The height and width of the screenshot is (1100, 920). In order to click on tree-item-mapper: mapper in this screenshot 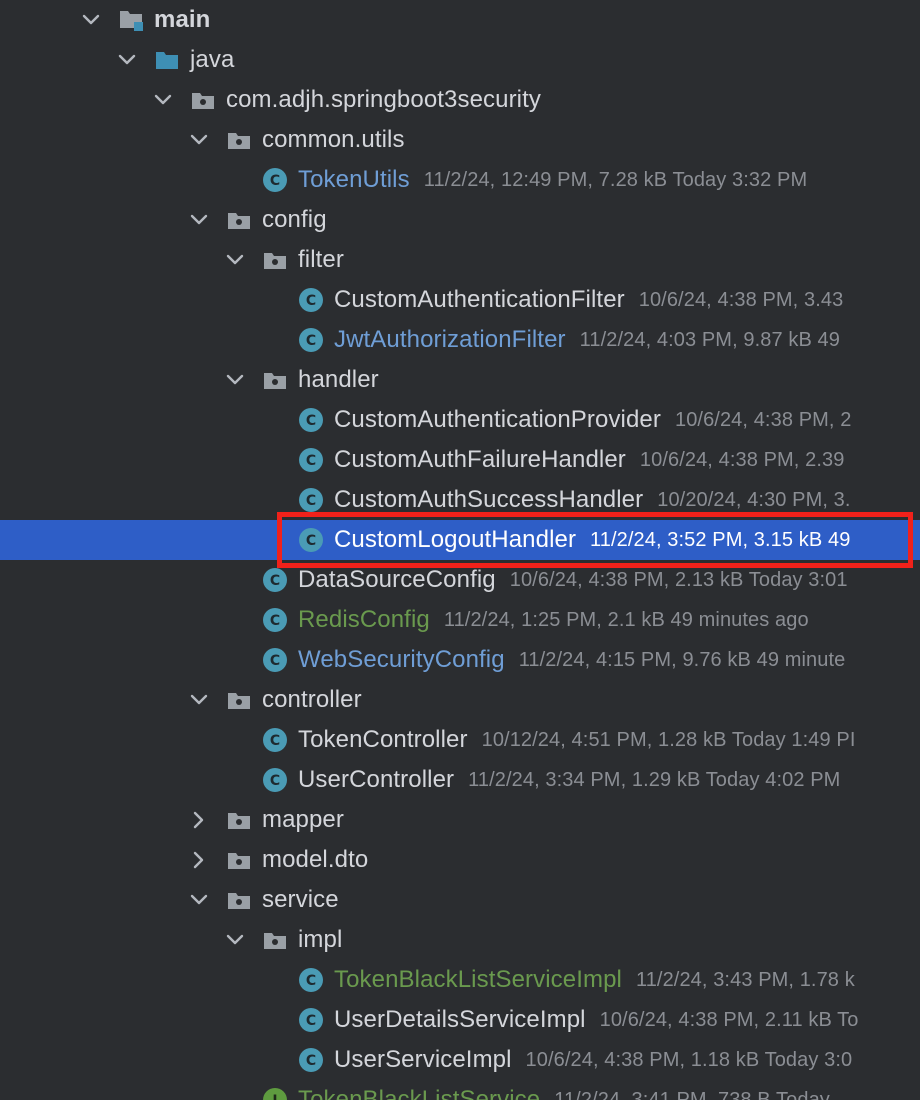, I will do `click(460, 820)`.